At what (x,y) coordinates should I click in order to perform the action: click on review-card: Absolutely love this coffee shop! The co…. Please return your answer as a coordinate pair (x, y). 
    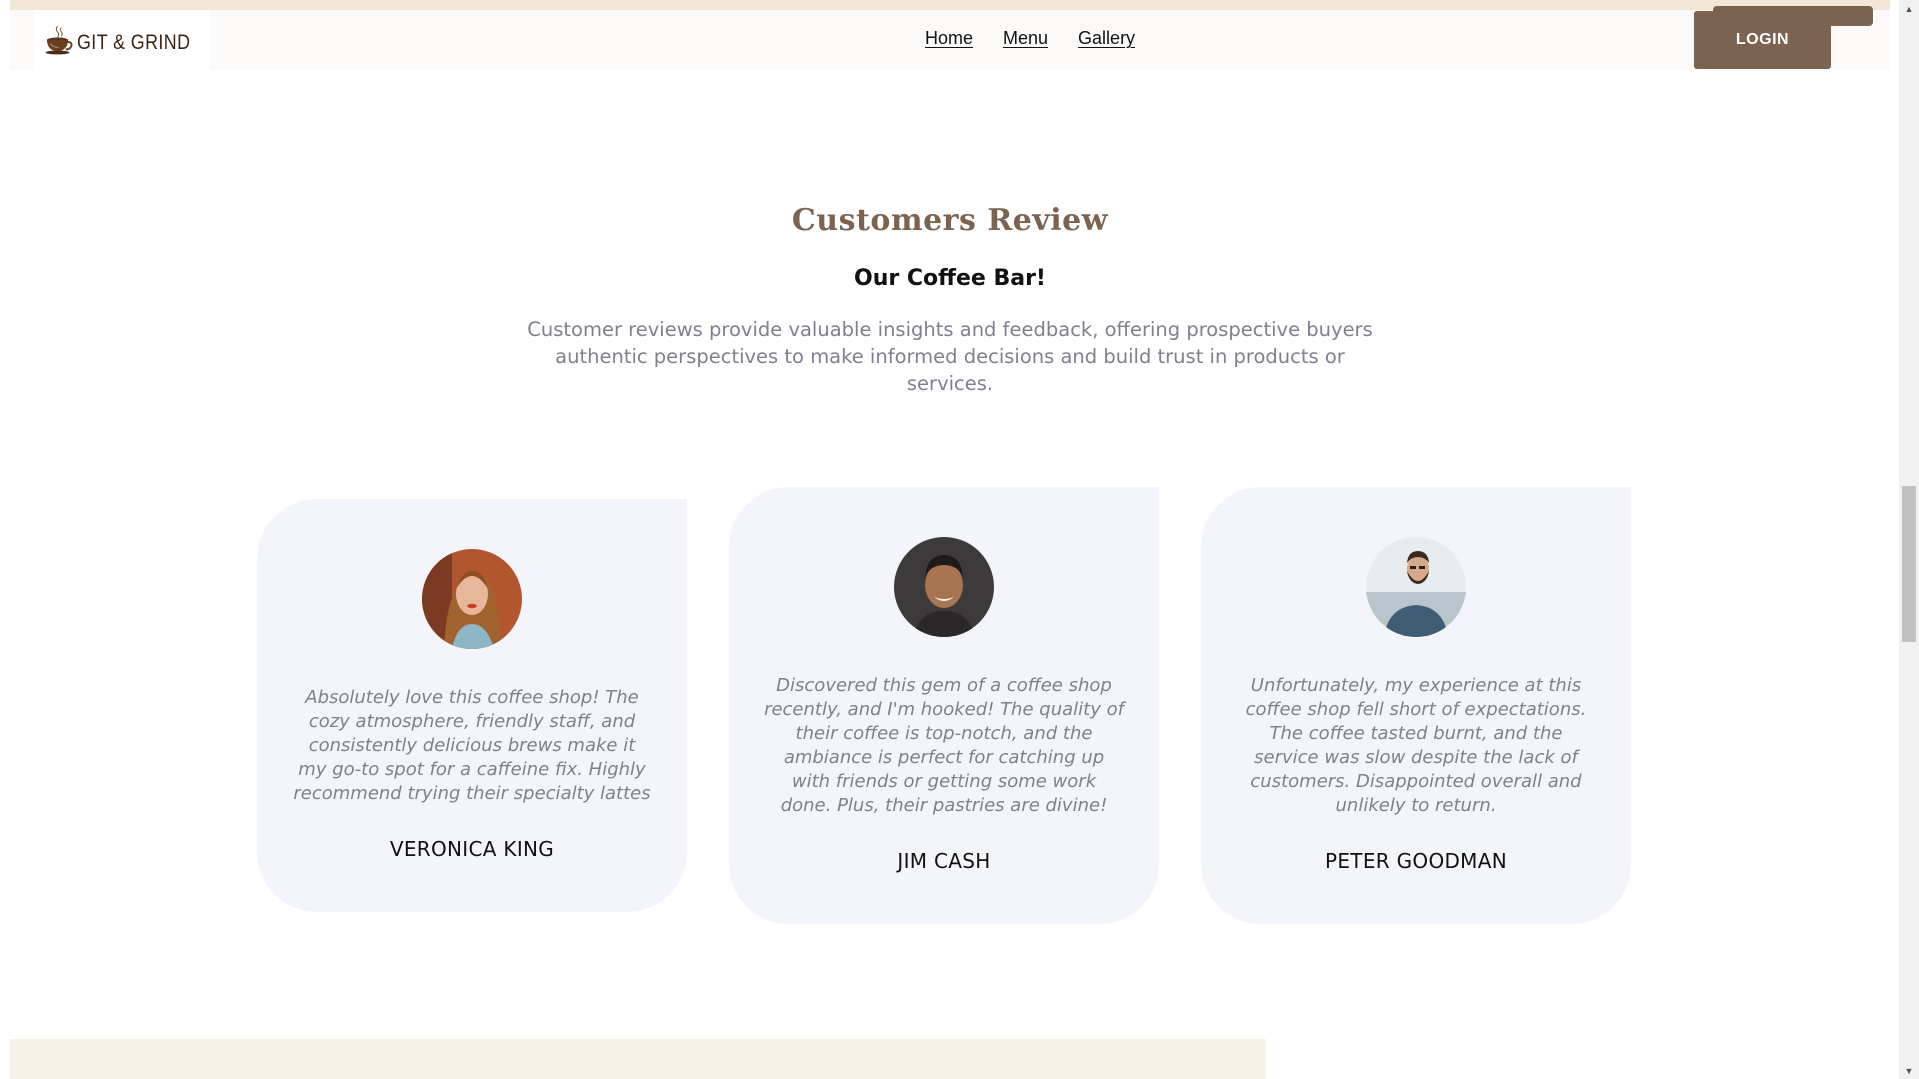
    Looking at the image, I should click on (472, 705).